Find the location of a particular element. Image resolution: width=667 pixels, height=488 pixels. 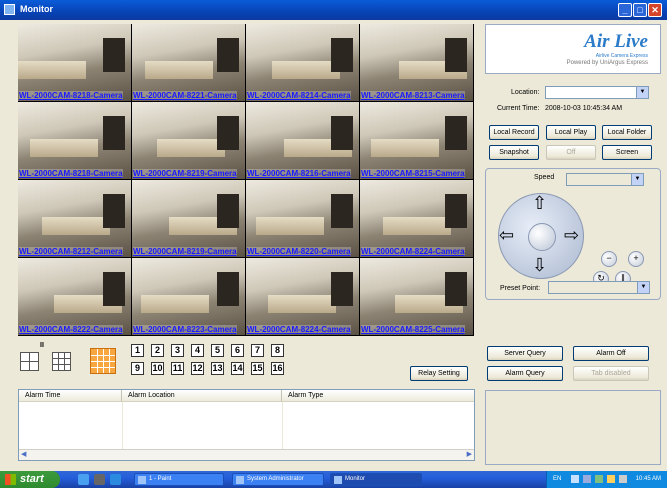

channel-button: 1 is located at coordinates (137, 350).